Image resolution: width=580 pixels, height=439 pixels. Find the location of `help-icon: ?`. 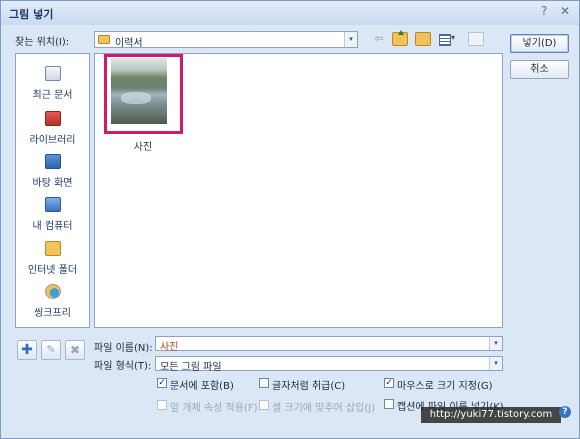

help-icon: ? is located at coordinates (565, 412).